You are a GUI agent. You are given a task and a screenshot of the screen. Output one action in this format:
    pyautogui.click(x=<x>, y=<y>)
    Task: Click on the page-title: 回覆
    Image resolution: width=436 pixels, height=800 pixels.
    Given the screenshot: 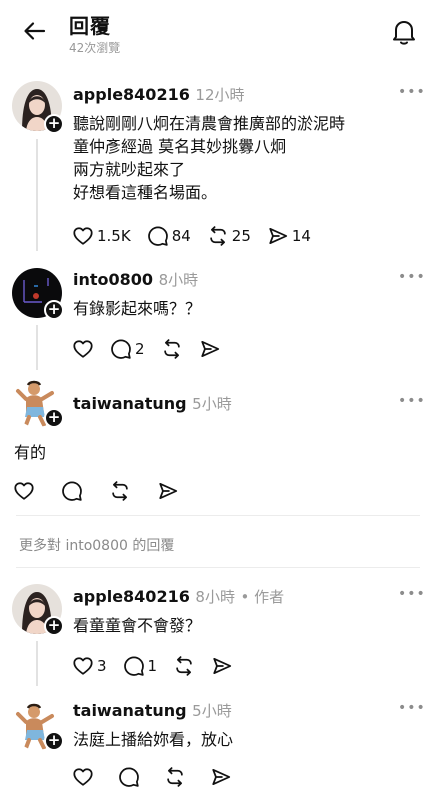 What is the action you would take?
    pyautogui.click(x=90, y=26)
    